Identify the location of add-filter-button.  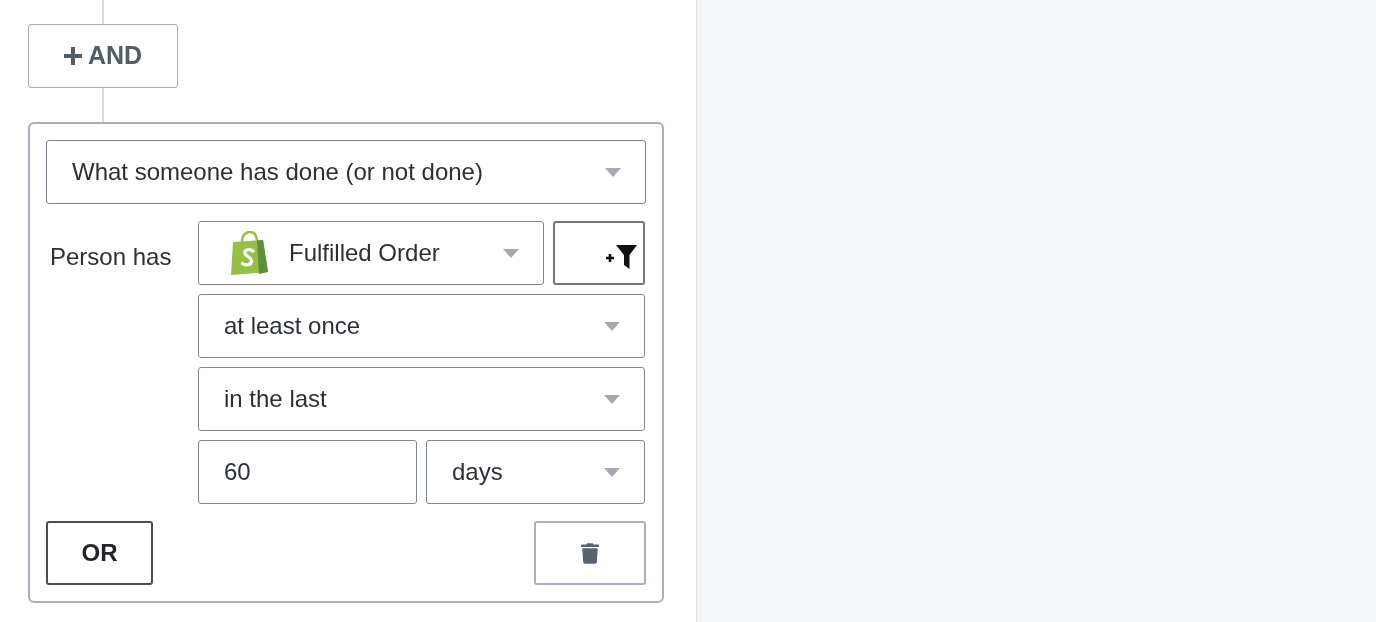
(599, 253).